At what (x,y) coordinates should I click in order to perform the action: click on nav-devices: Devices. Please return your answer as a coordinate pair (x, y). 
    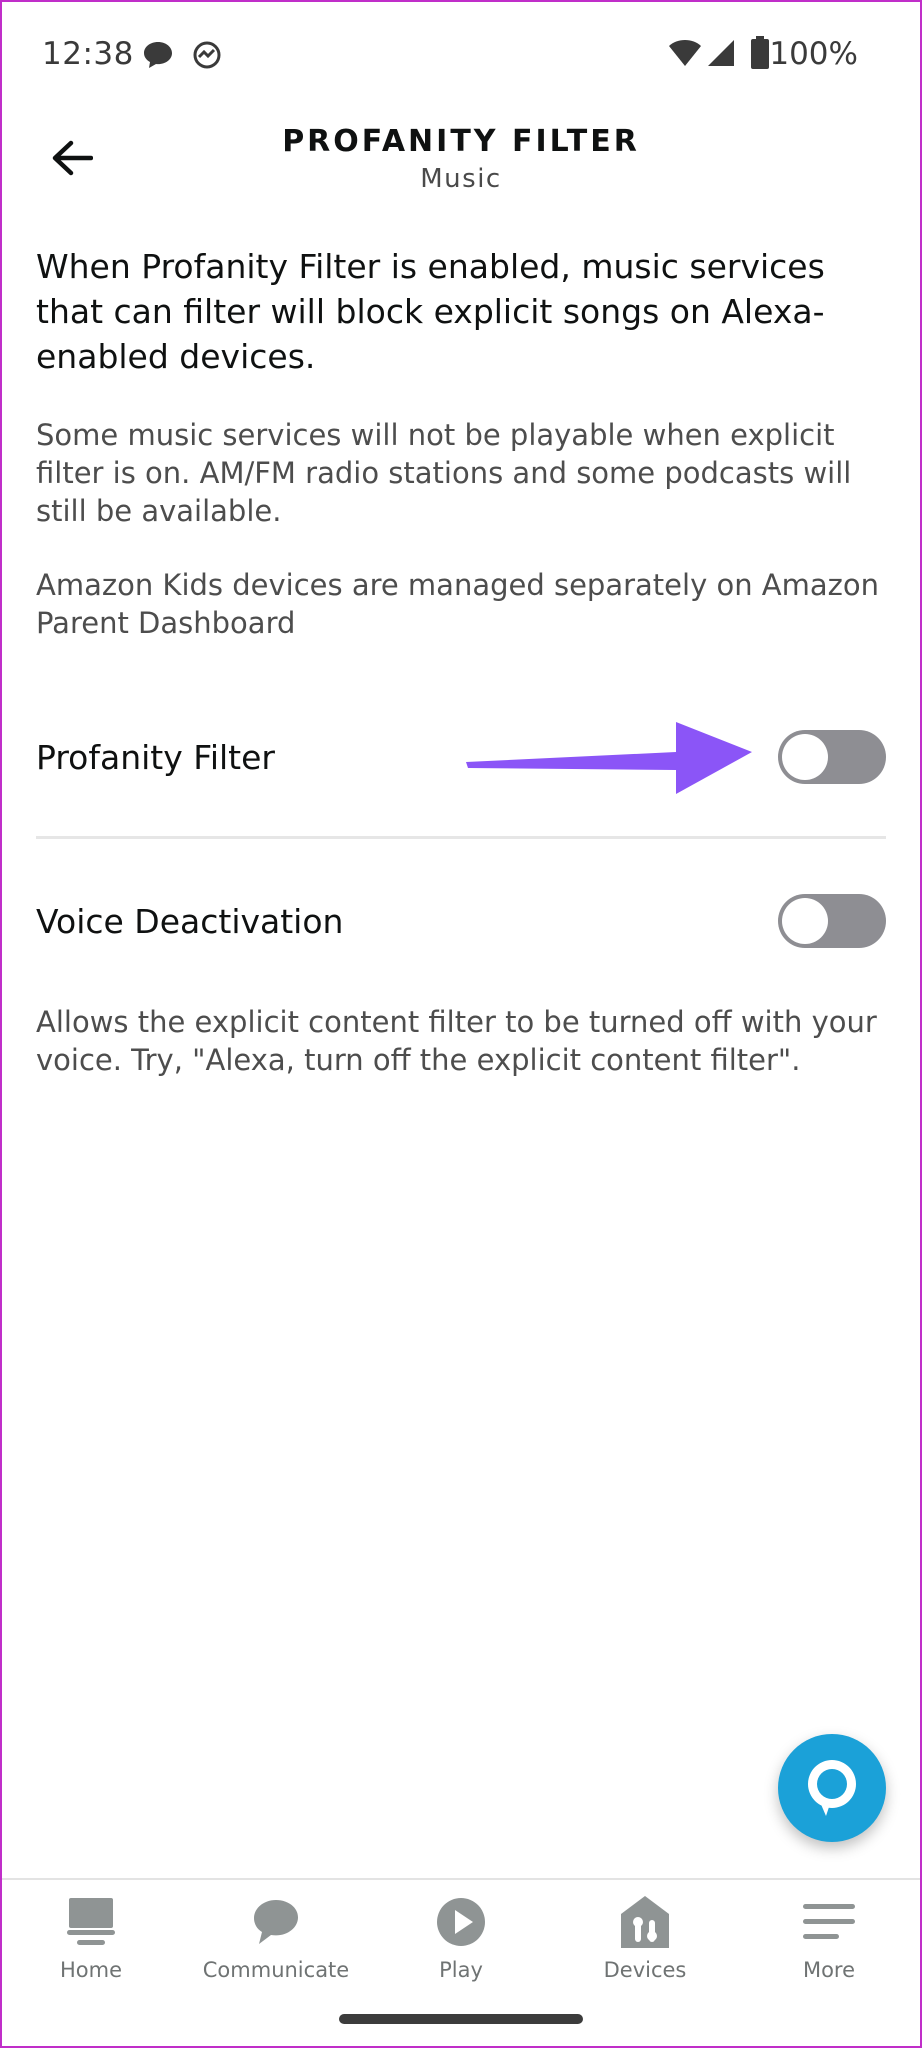
    Looking at the image, I should click on (645, 1949).